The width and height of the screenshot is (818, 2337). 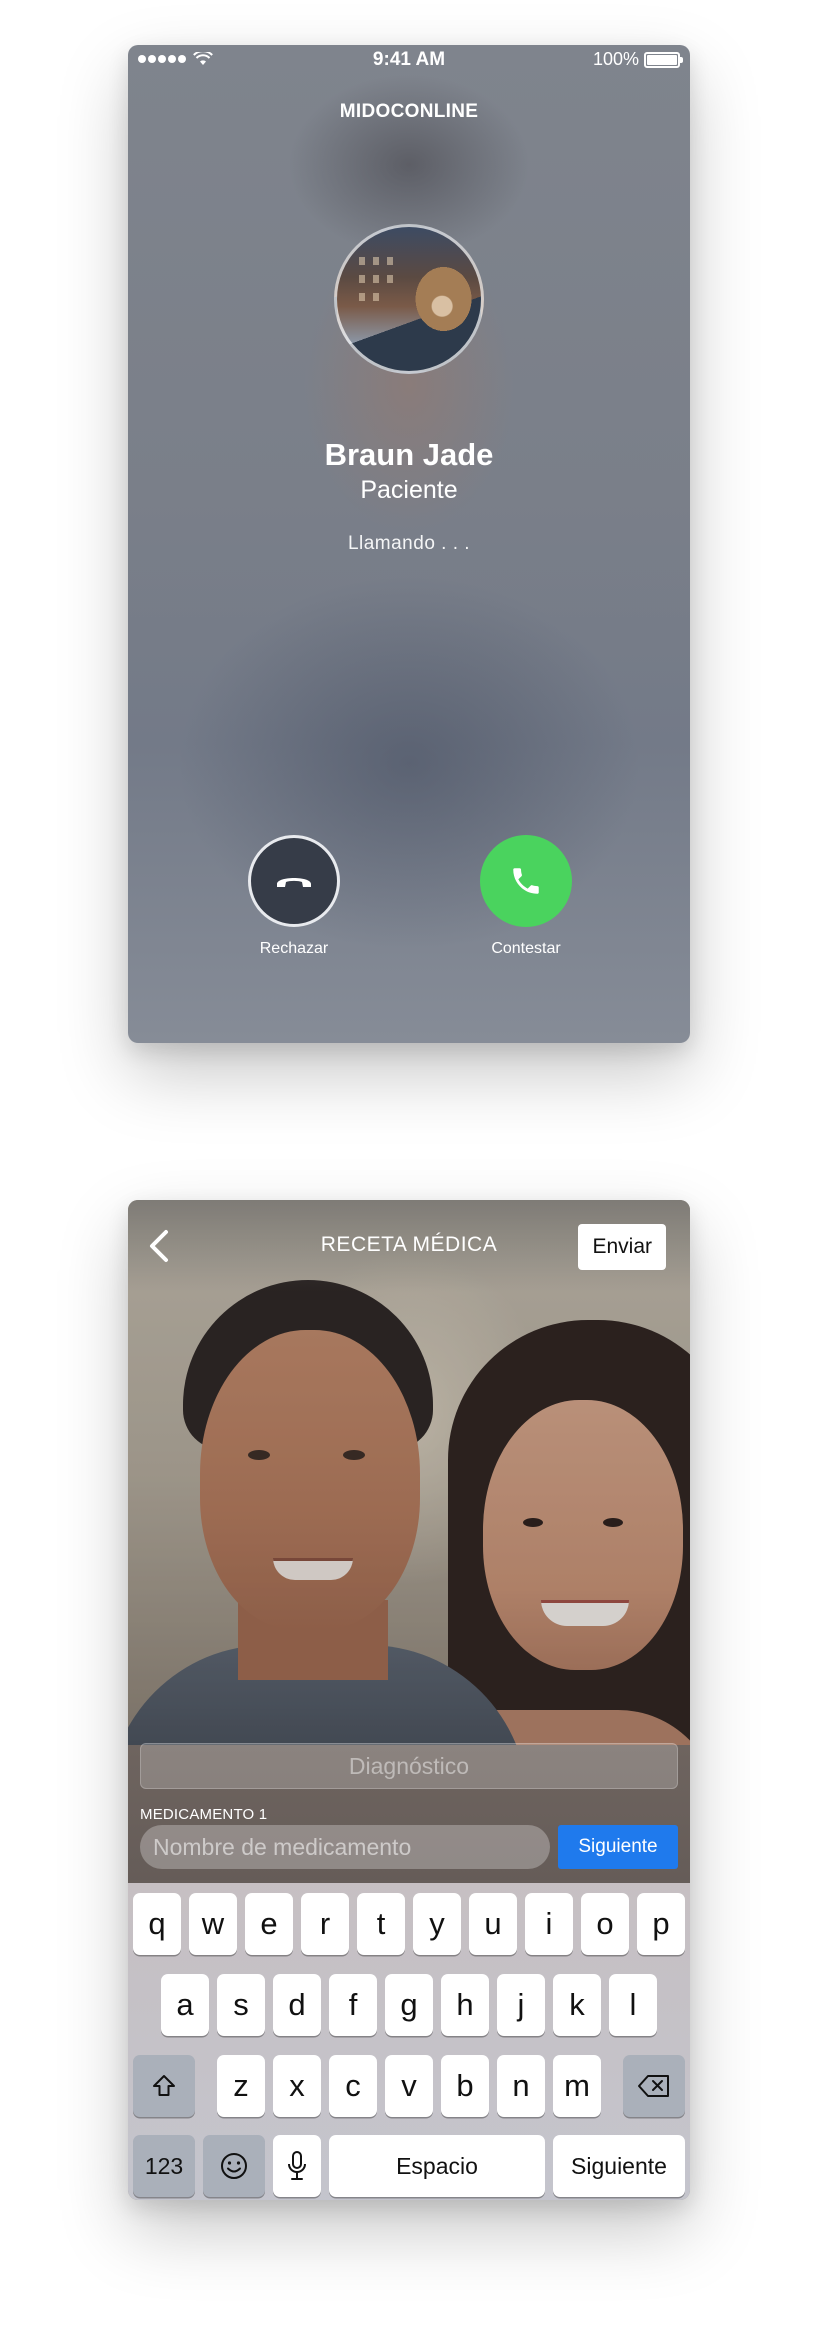 I want to click on battery-status: 100%, so click(x=637, y=59).